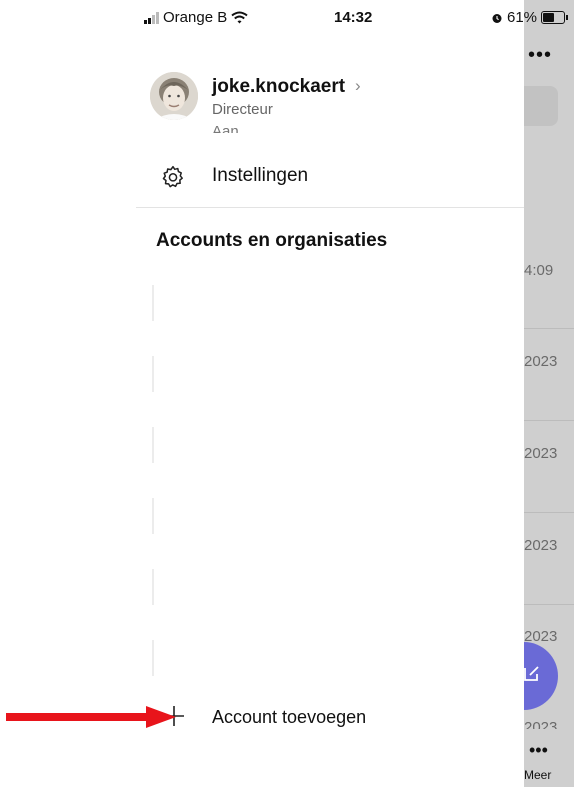 This screenshot has height=787, width=574. I want to click on gear-icon, so click(172, 176).